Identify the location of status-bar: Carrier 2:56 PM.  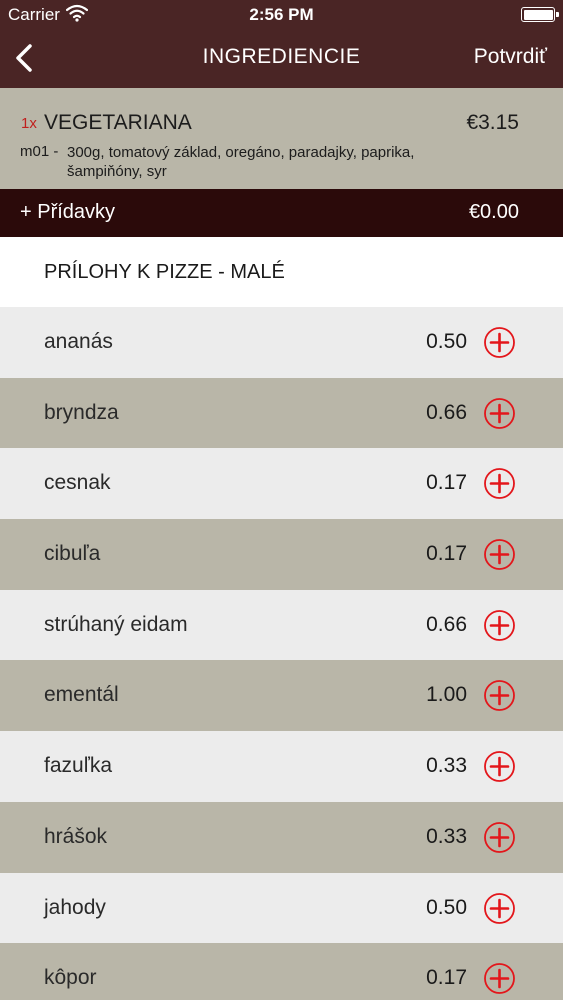
(281, 15).